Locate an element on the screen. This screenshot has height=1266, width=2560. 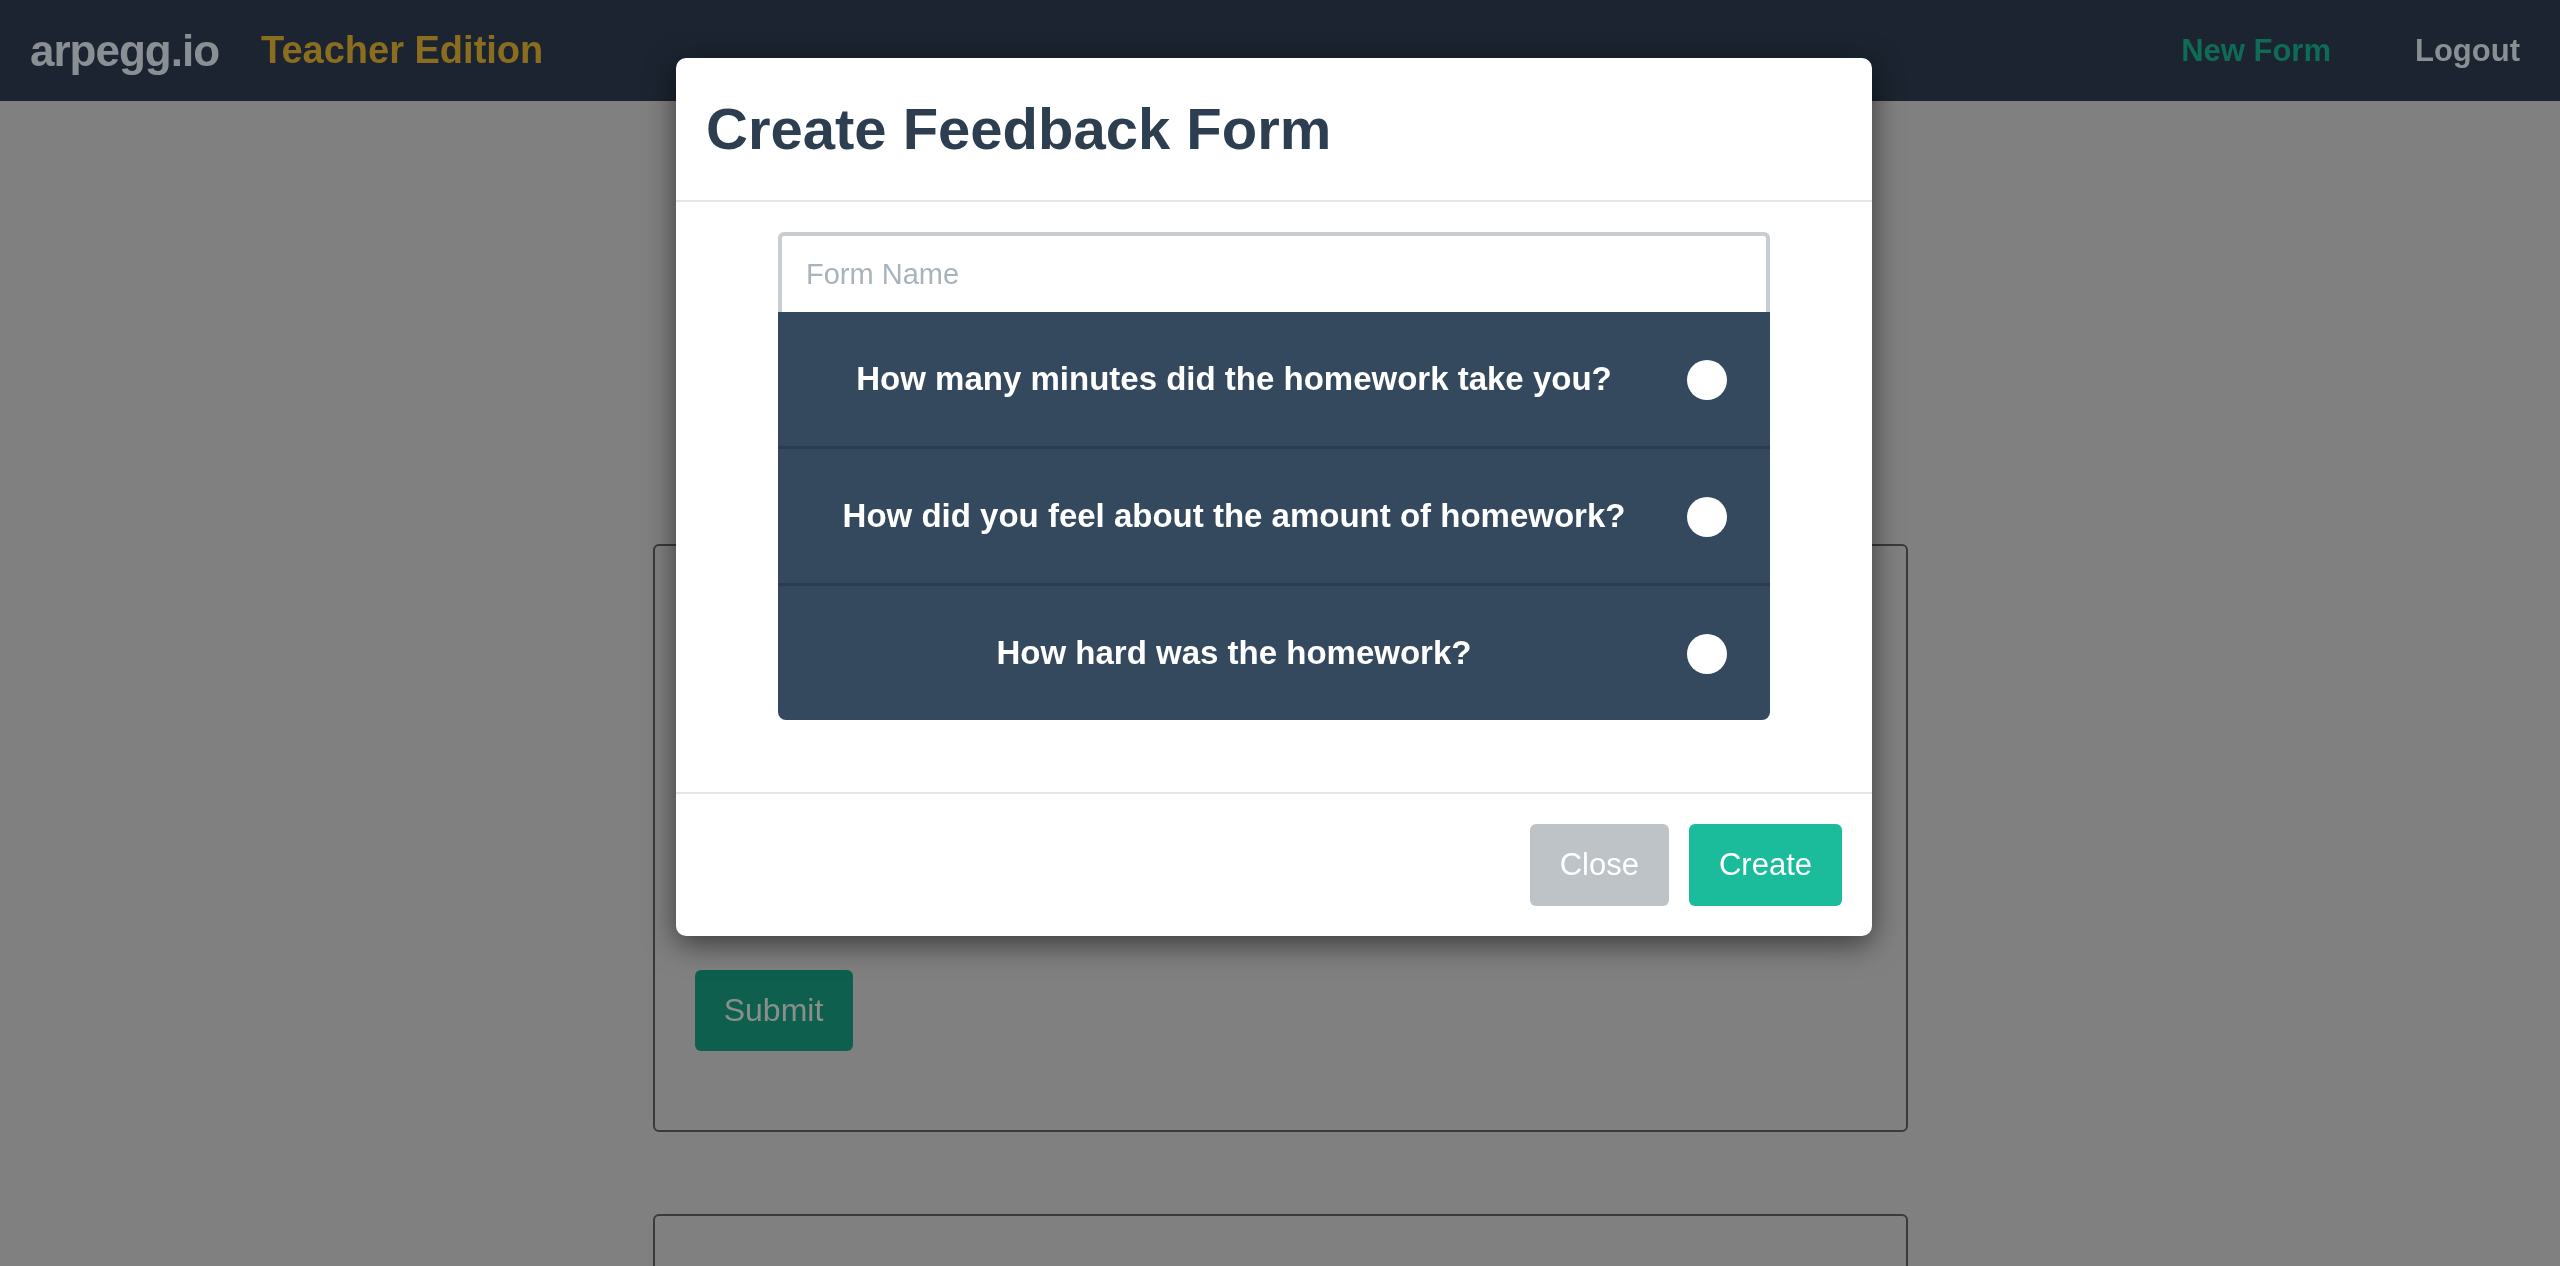
brand-logo: arpegg.io is located at coordinates (125, 50).